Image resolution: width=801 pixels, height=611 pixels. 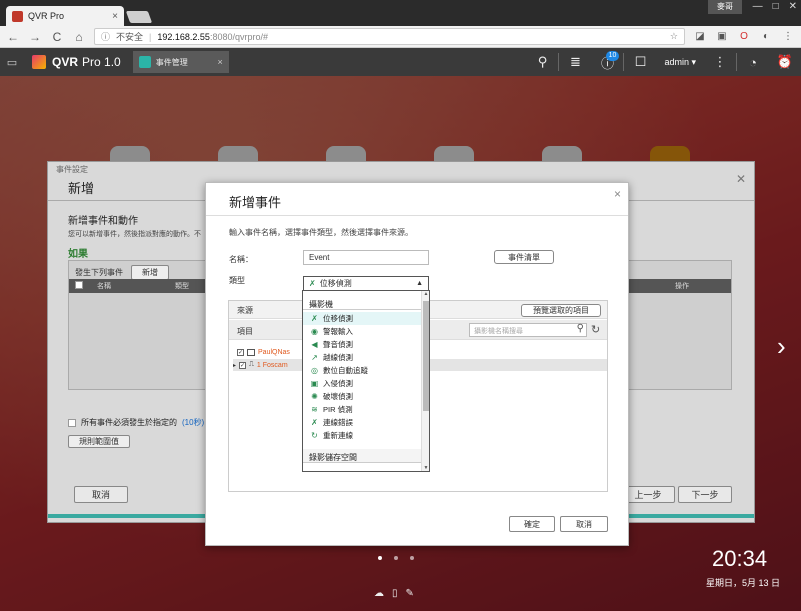 I want to click on wizard-prev-button: 上一步, so click(x=648, y=494).